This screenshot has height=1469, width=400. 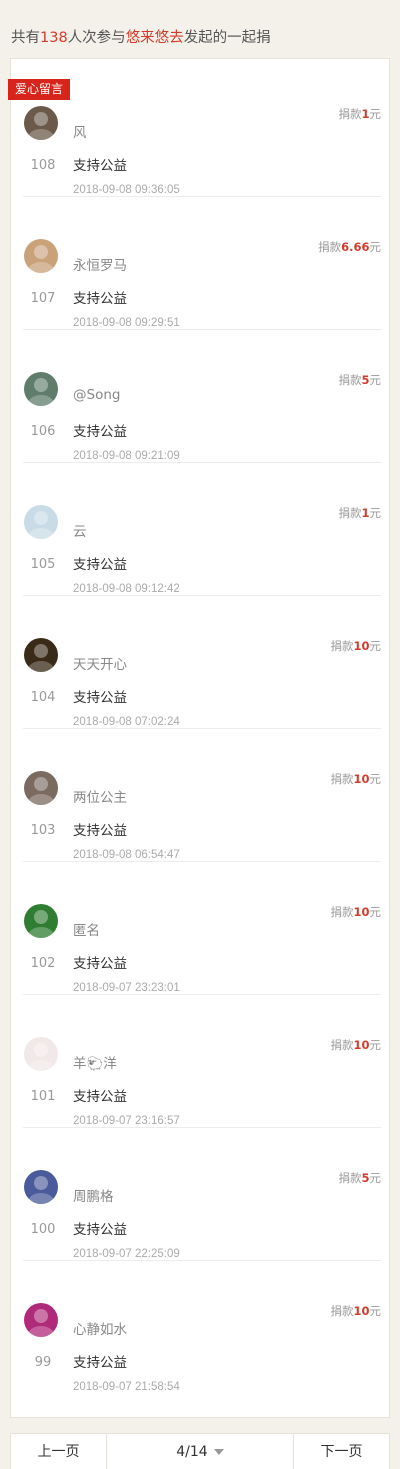 I want to click on donor-name: 周鹏格, so click(x=93, y=1197).